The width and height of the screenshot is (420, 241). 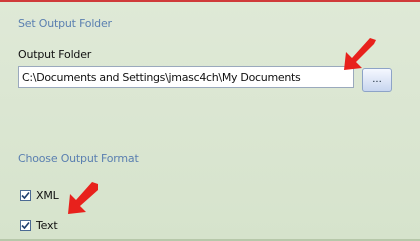 What do you see at coordinates (47, 195) in the screenshot?
I see `xml-option-label: XML` at bounding box center [47, 195].